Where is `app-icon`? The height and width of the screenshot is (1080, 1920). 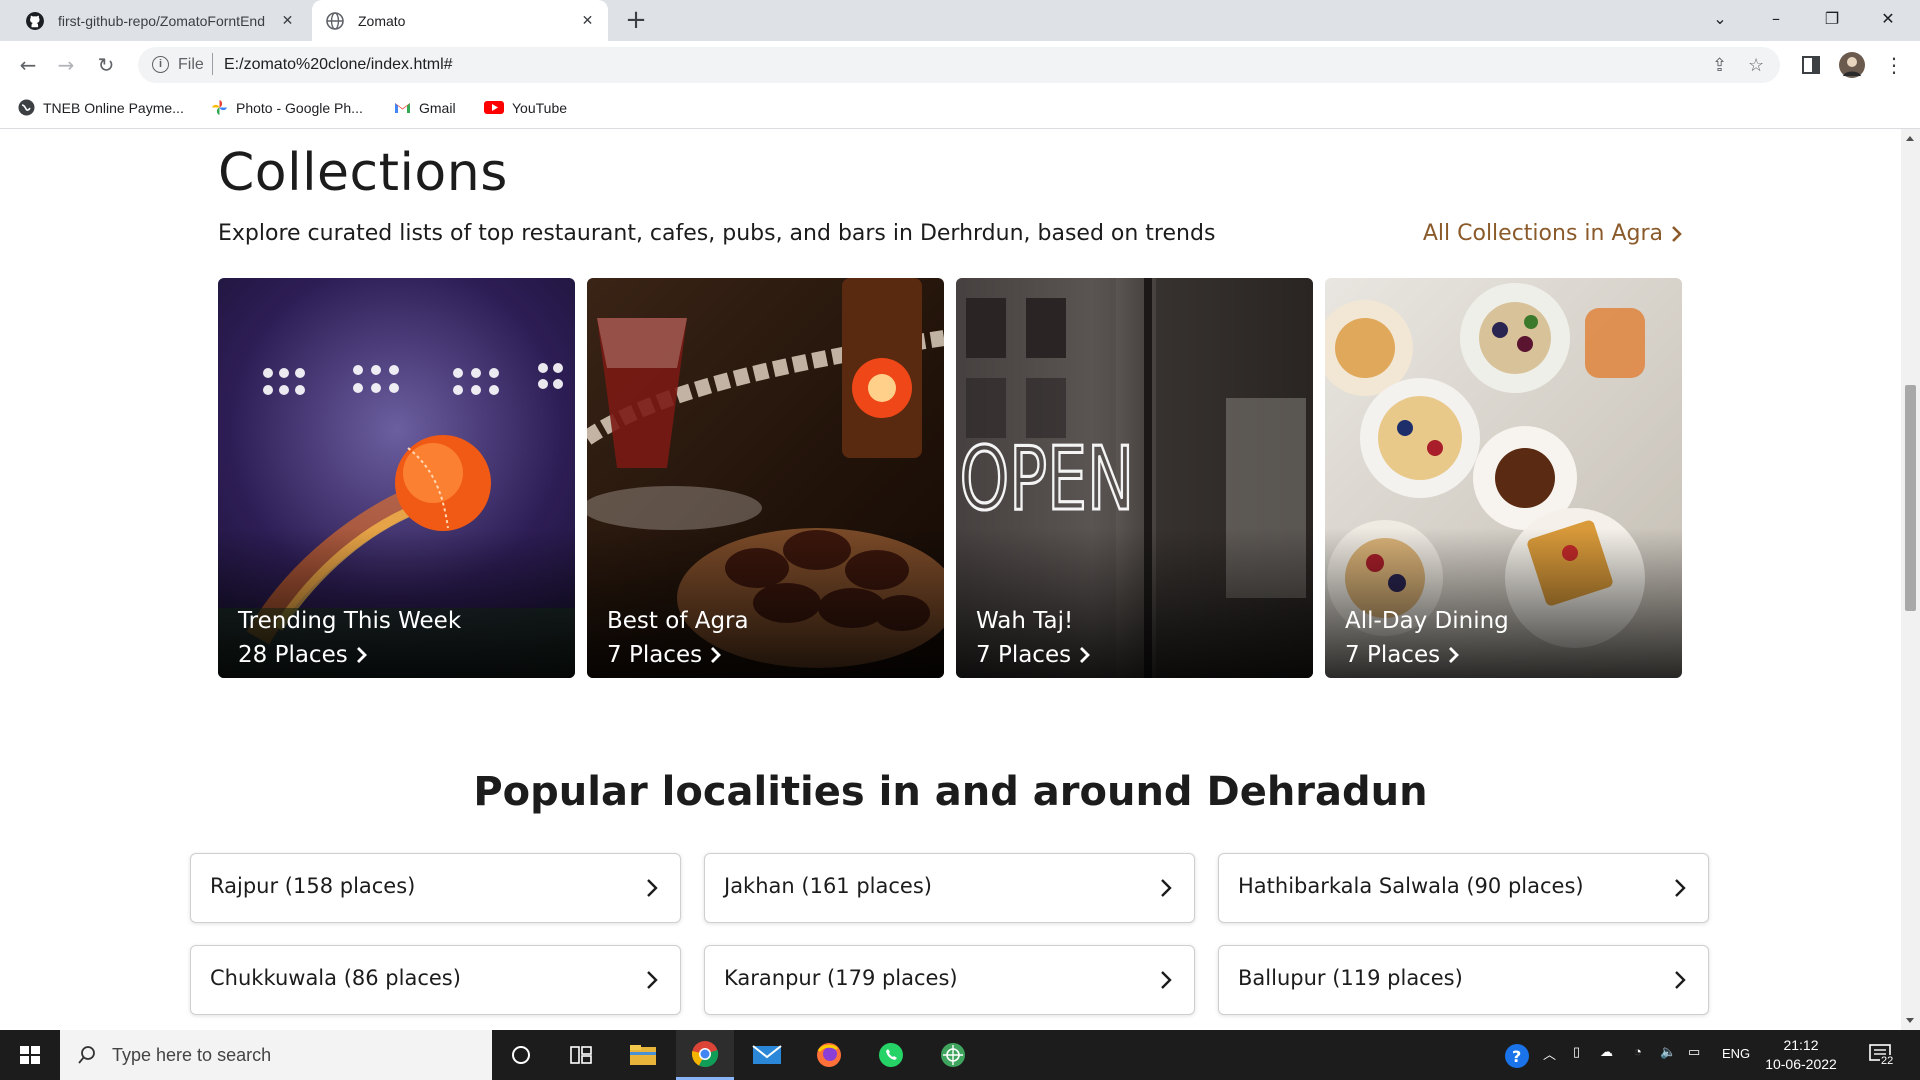
app-icon is located at coordinates (953, 1055).